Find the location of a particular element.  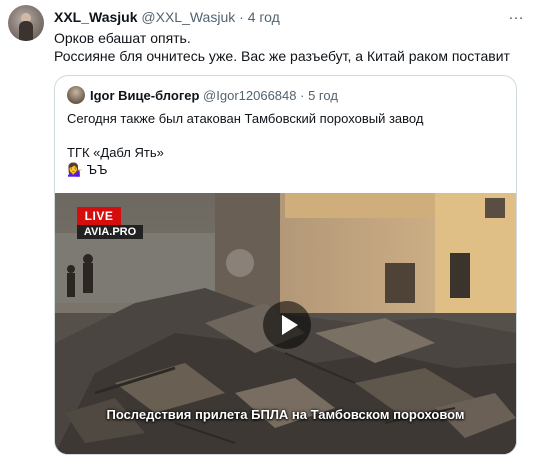

author-avatar is located at coordinates (26, 23).